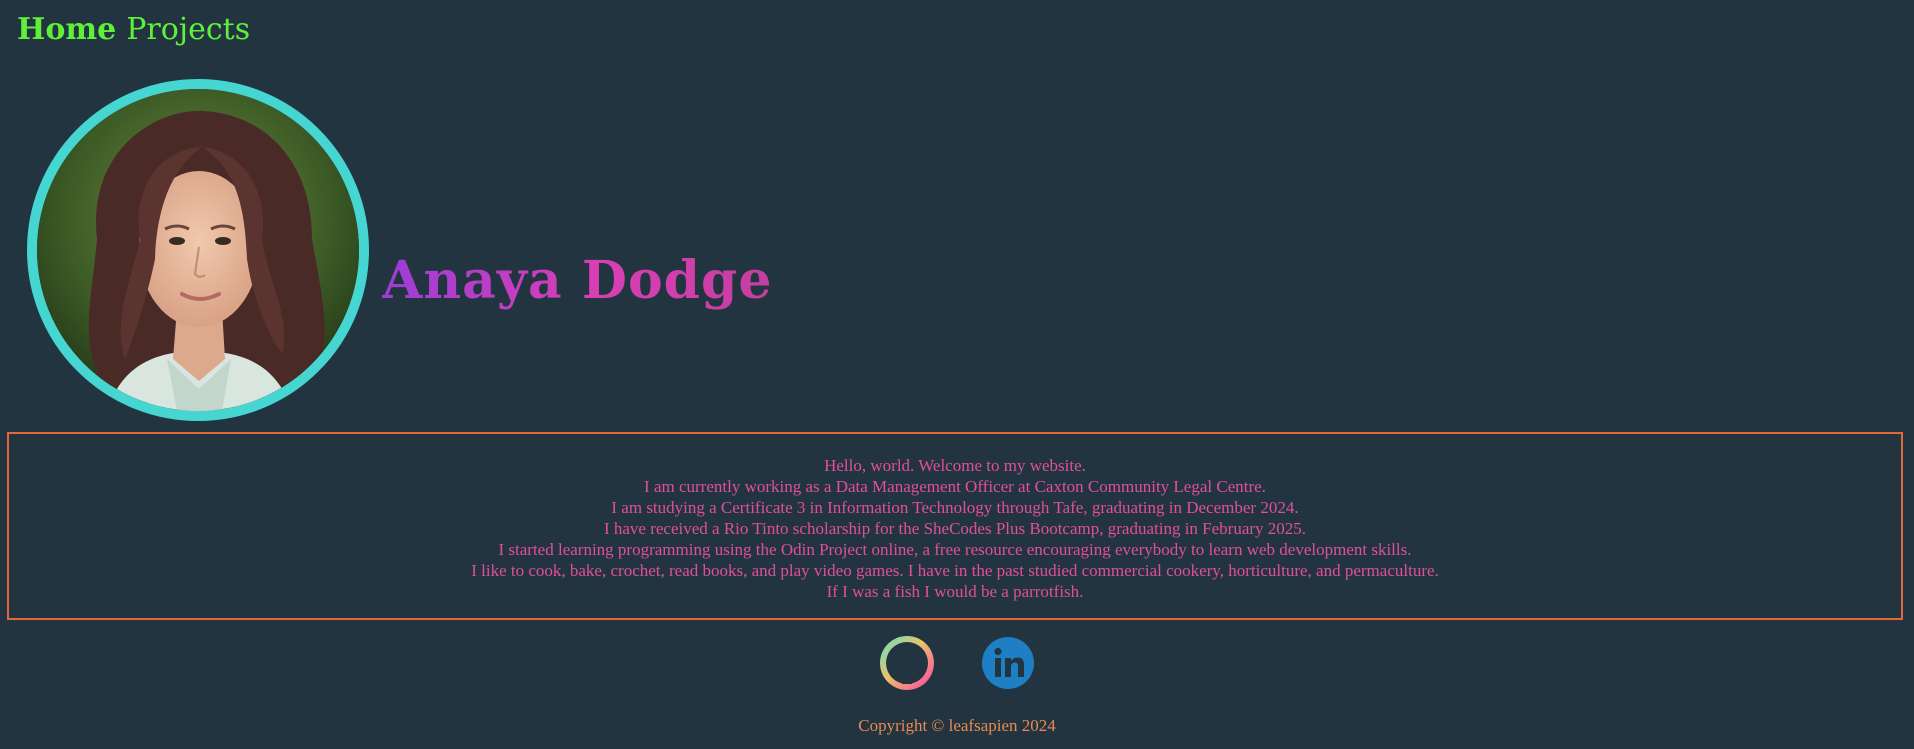  I want to click on avatar-portrait, so click(198, 250).